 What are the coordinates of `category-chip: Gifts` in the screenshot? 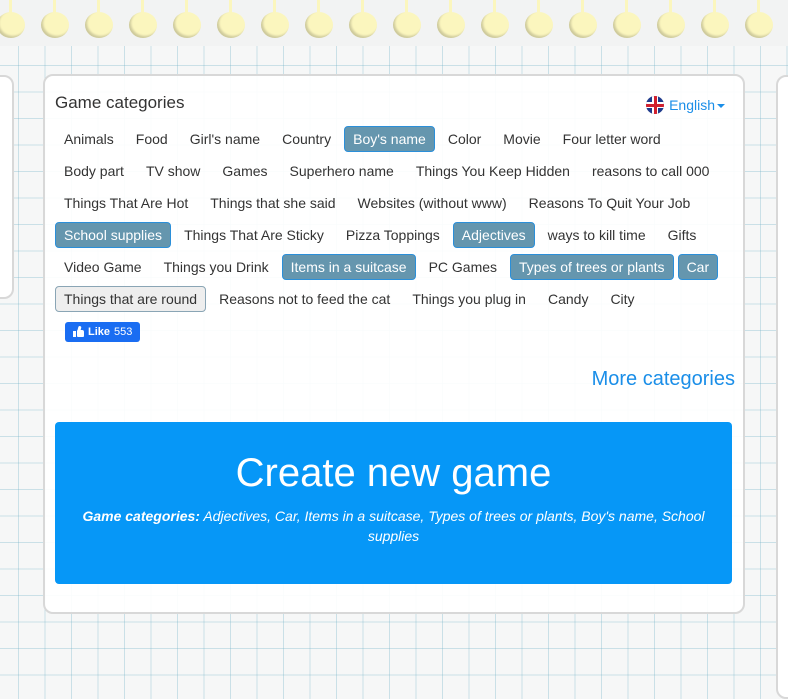 It's located at (682, 235).